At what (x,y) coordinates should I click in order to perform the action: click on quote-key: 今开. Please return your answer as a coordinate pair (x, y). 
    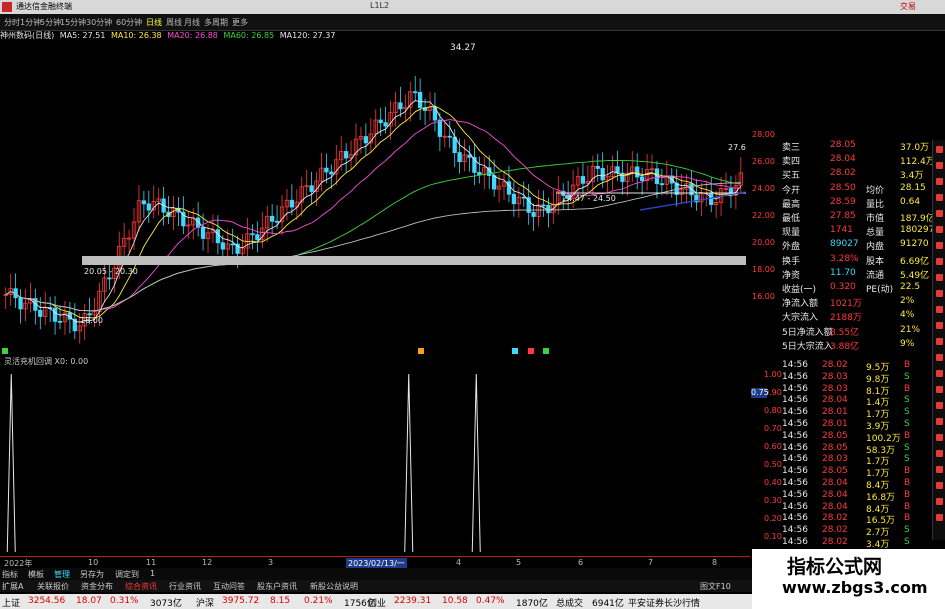
    Looking at the image, I should click on (791, 190).